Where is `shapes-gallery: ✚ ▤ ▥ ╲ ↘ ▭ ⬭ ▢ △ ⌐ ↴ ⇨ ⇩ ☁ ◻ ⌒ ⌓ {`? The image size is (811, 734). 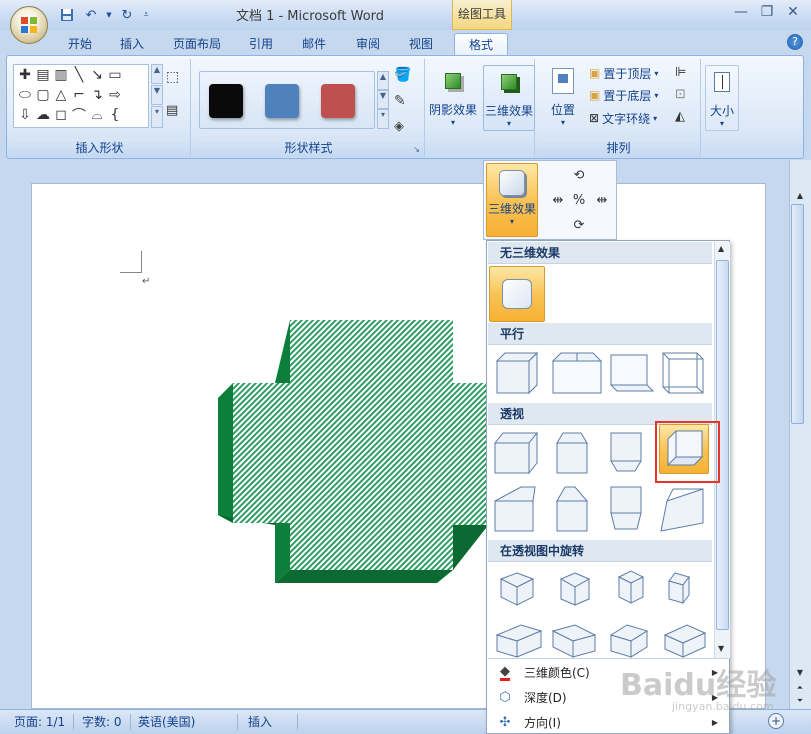 shapes-gallery: ✚ ▤ ▥ ╲ ↘ ▭ ⬭ ▢ △ ⌐ ↴ ⇨ ⇩ ☁ ◻ ⌒ ⌓ { is located at coordinates (81, 96).